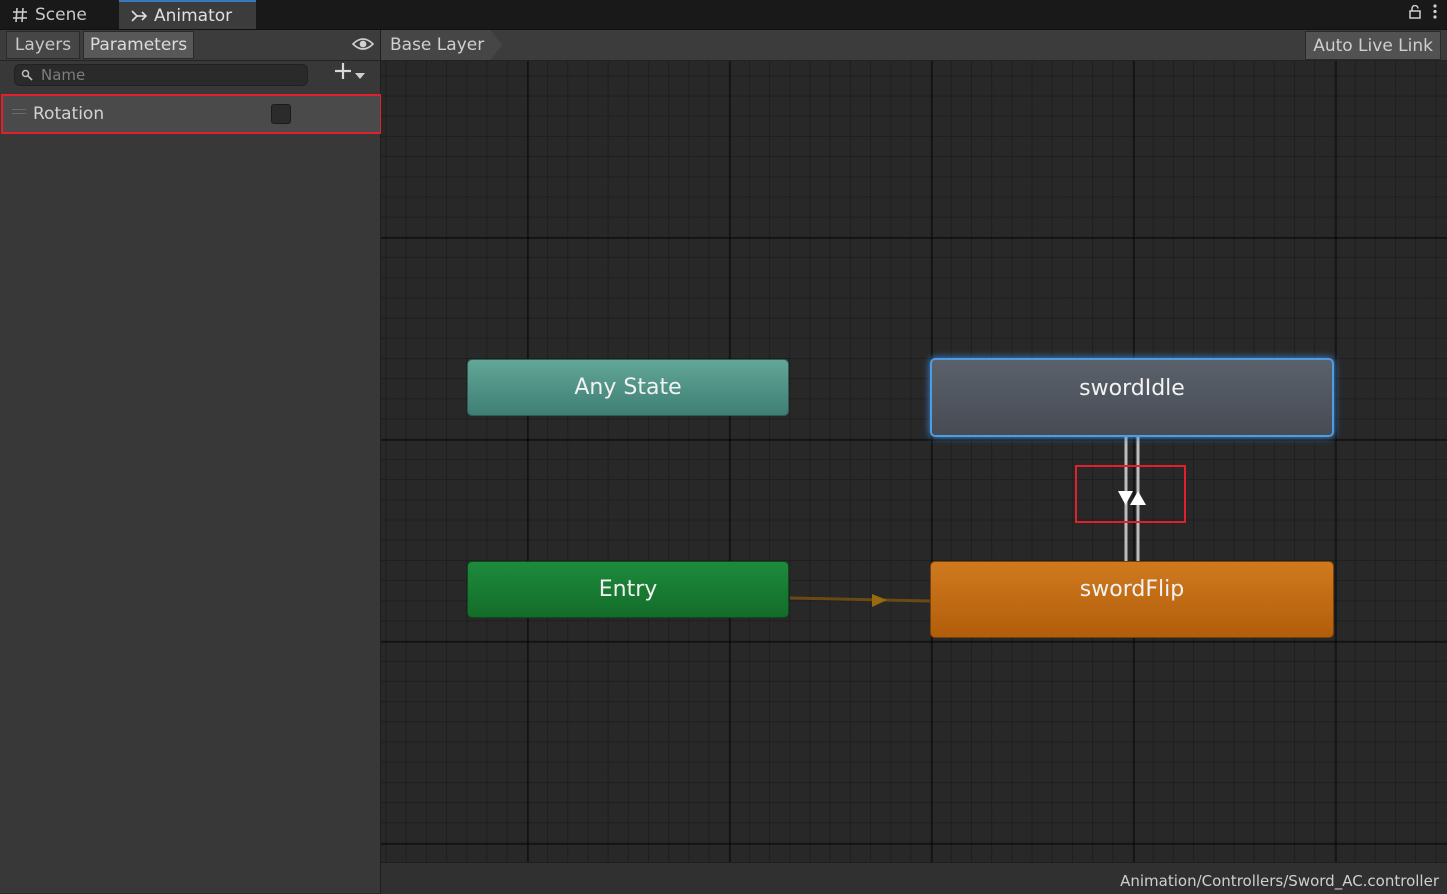  Describe the element at coordinates (628, 589) in the screenshot. I see `state-entry: Entry` at that location.